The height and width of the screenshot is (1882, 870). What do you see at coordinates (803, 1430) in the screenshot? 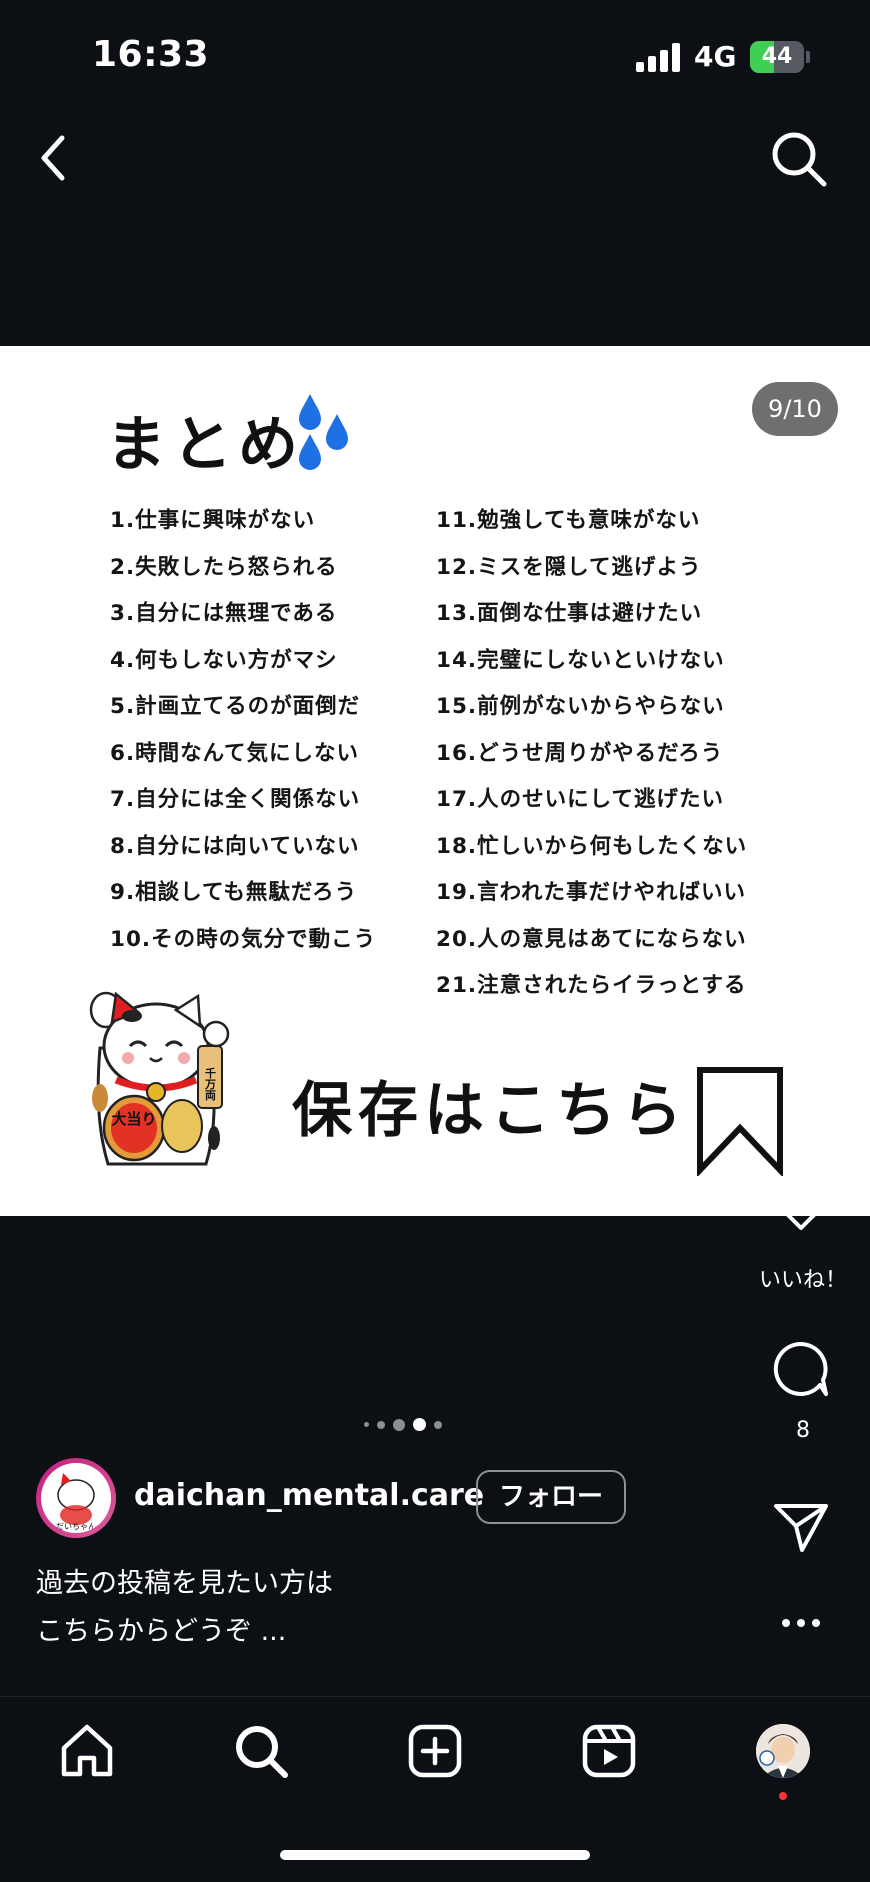
I see `comment-count: 8` at bounding box center [803, 1430].